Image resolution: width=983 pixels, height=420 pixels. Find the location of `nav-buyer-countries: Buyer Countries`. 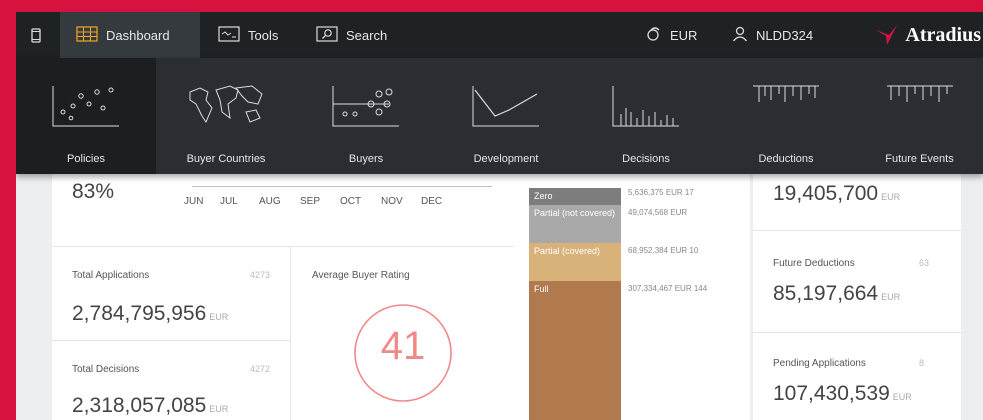

nav-buyer-countries: Buyer Countries is located at coordinates (226, 116).